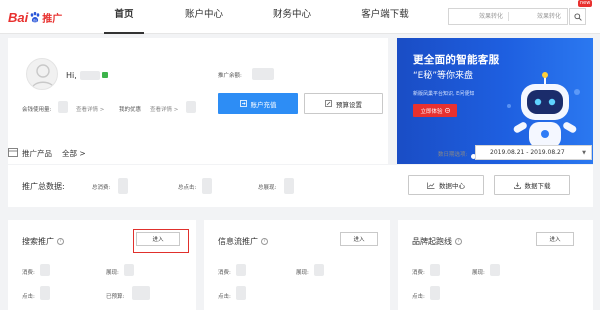  I want to click on recharge-icon, so click(243, 103).